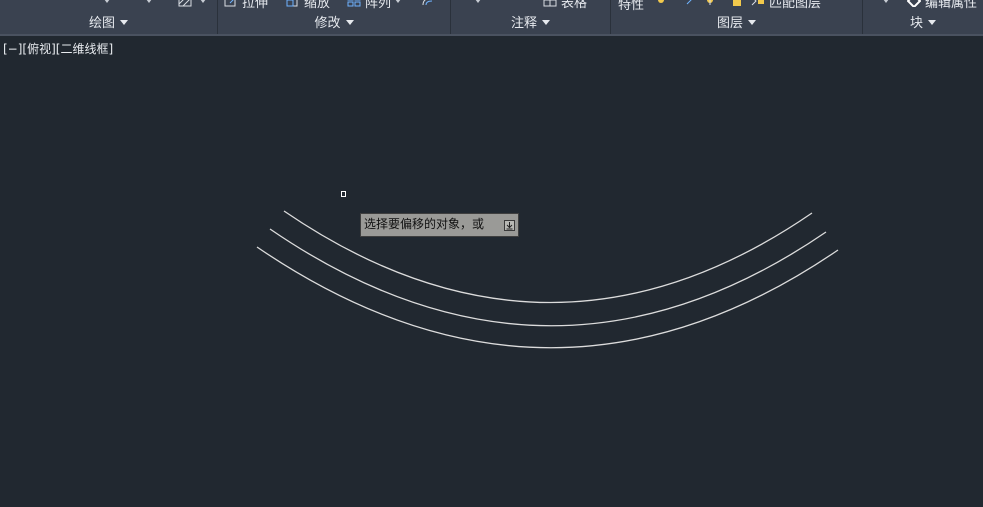 The image size is (983, 507). Describe the element at coordinates (343, 194) in the screenshot. I see `cursor-pickbox` at that location.